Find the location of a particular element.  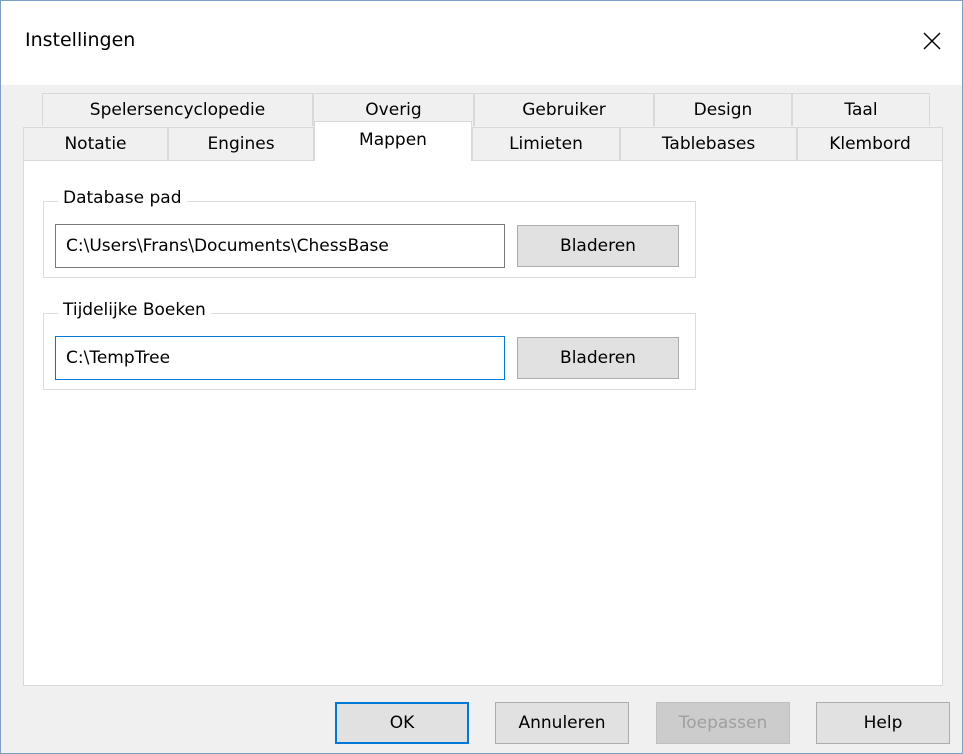

database-path-browse-button: Bladeren is located at coordinates (598, 246).